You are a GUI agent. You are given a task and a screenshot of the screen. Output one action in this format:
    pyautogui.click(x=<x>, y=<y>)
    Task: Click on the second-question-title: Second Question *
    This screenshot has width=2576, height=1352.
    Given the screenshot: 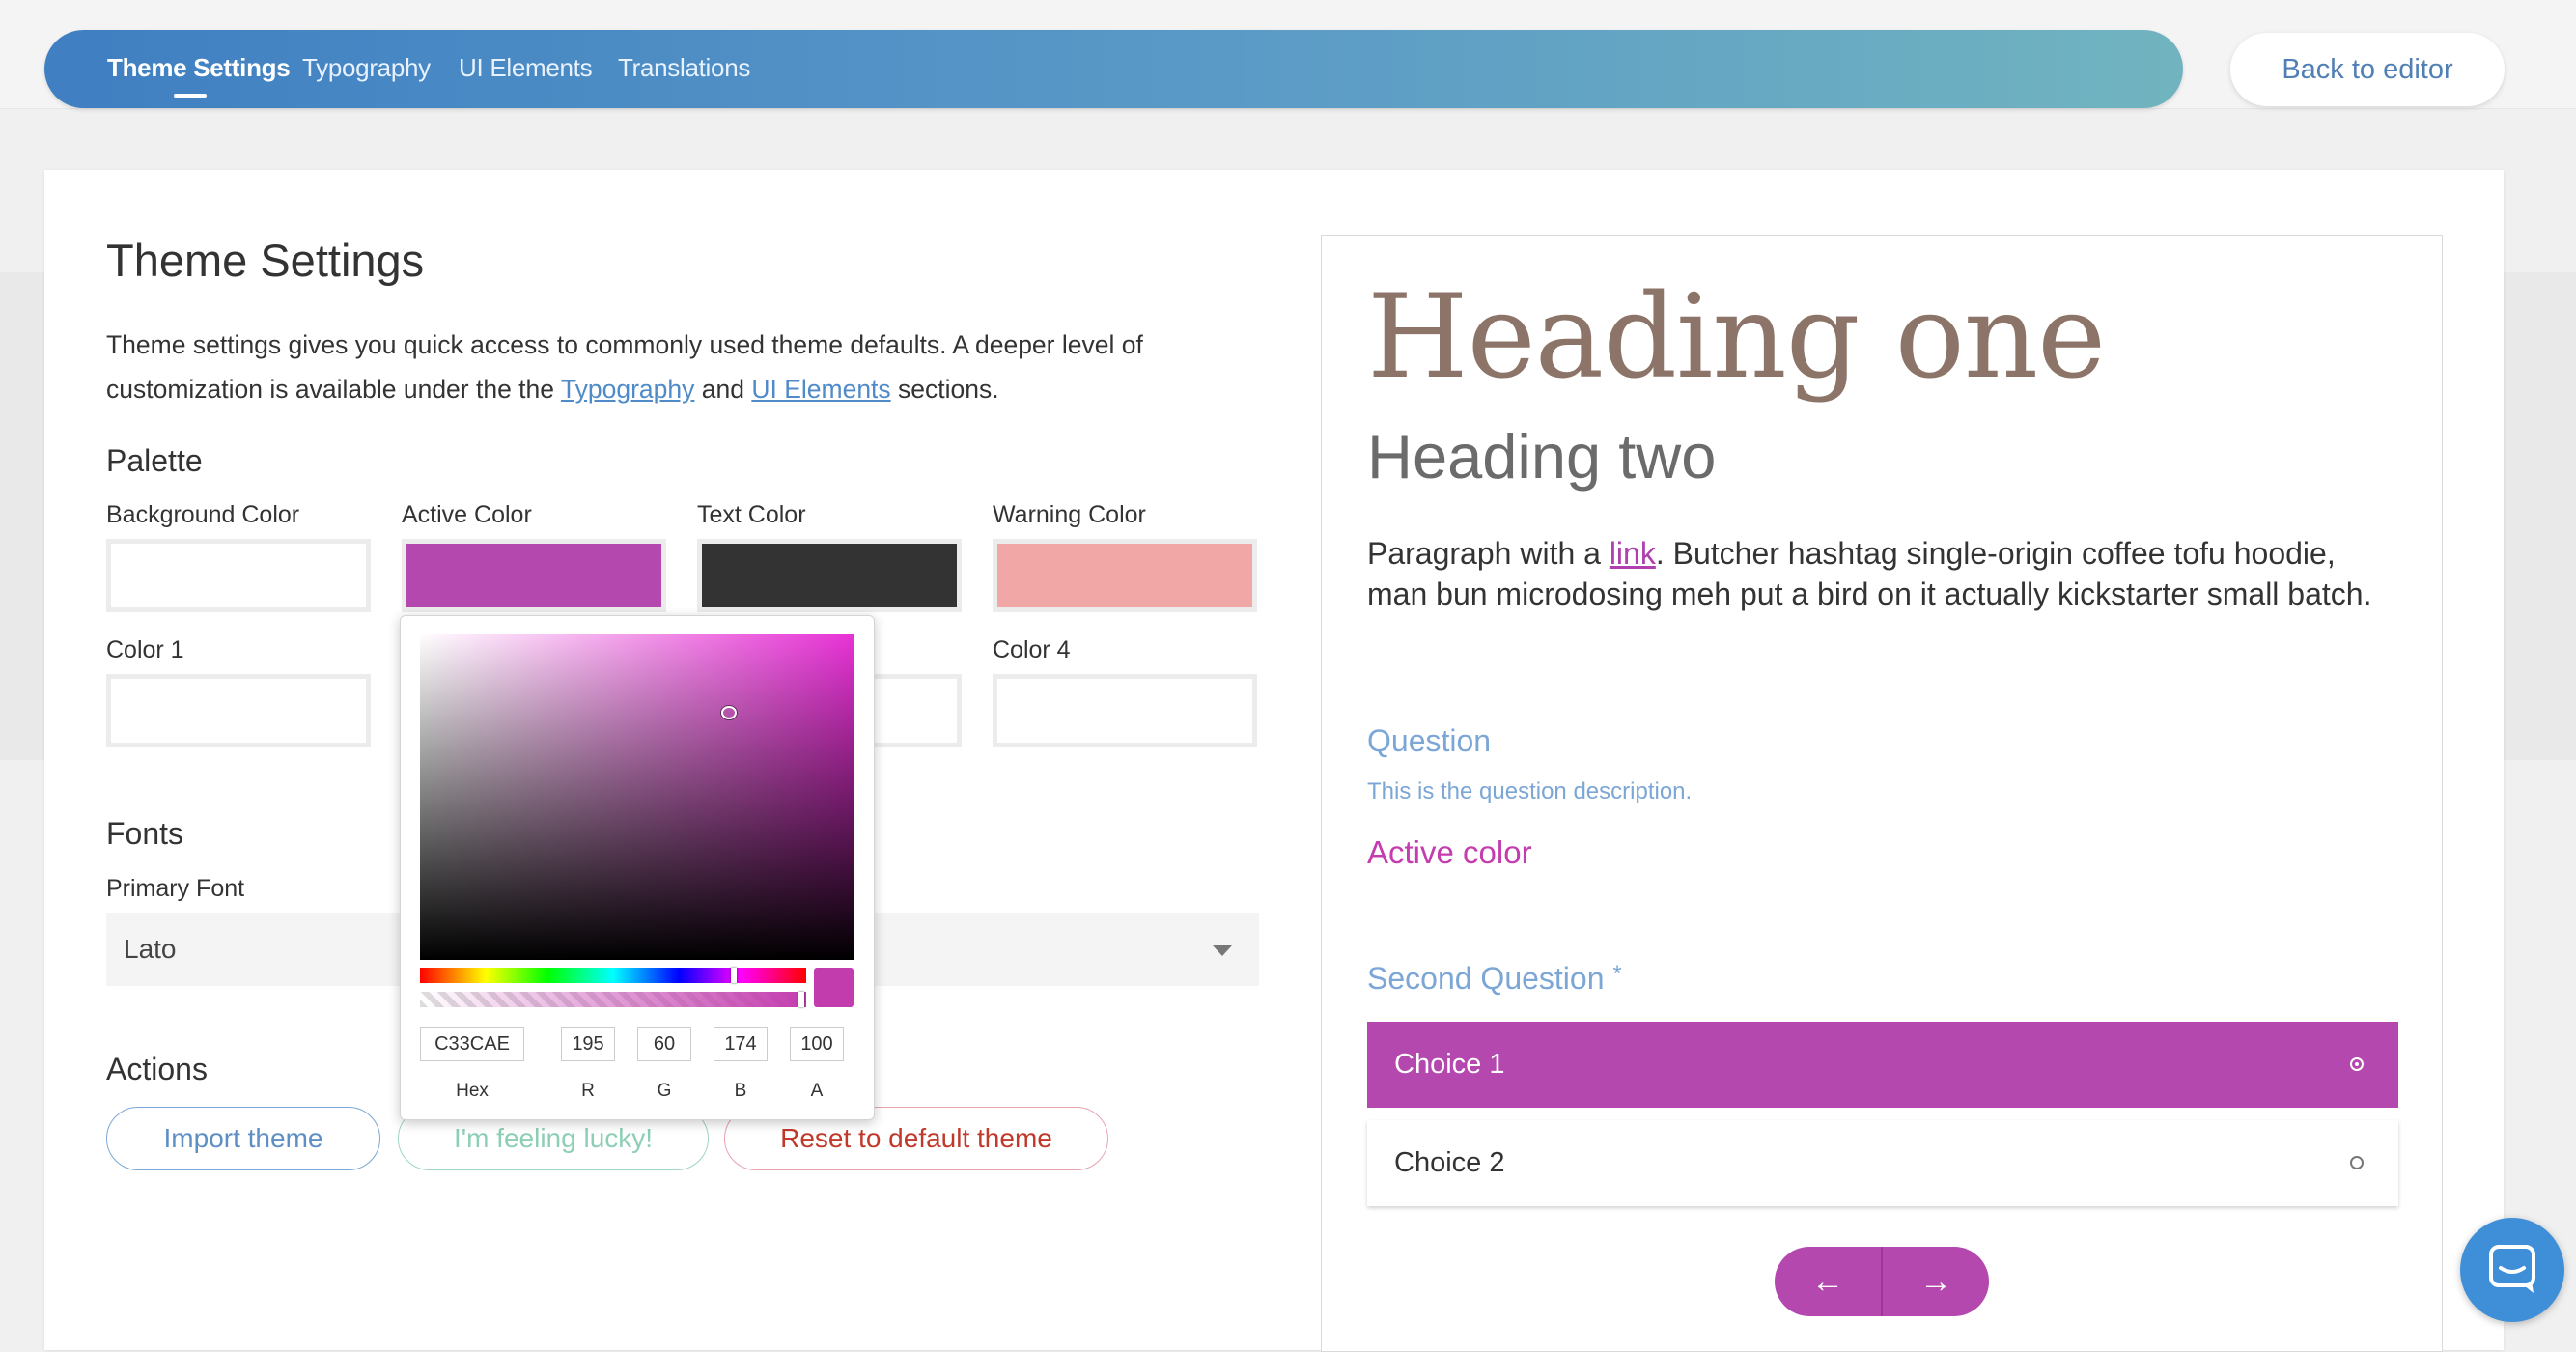 What is the action you would take?
    pyautogui.click(x=1495, y=978)
    